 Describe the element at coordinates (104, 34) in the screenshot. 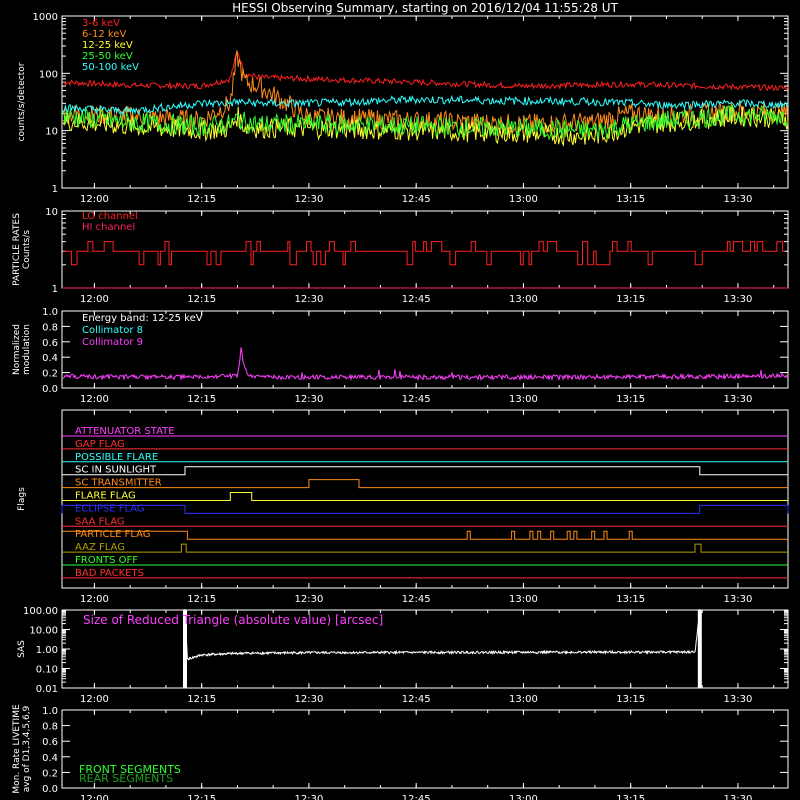

I see `legend-entry: 6-12 keV` at that location.